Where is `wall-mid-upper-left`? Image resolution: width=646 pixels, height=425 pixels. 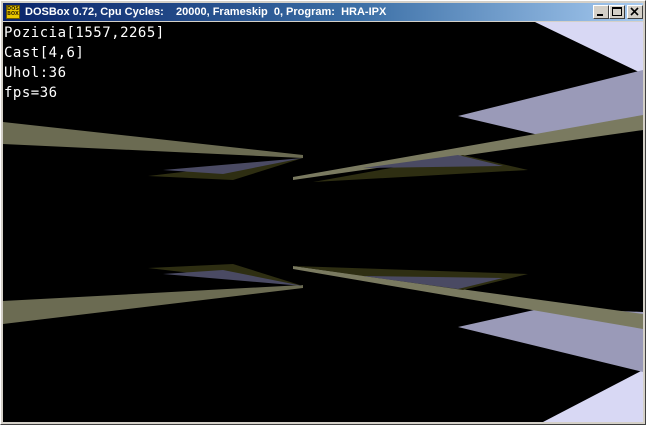
wall-mid-upper-left is located at coordinates (233, 166).